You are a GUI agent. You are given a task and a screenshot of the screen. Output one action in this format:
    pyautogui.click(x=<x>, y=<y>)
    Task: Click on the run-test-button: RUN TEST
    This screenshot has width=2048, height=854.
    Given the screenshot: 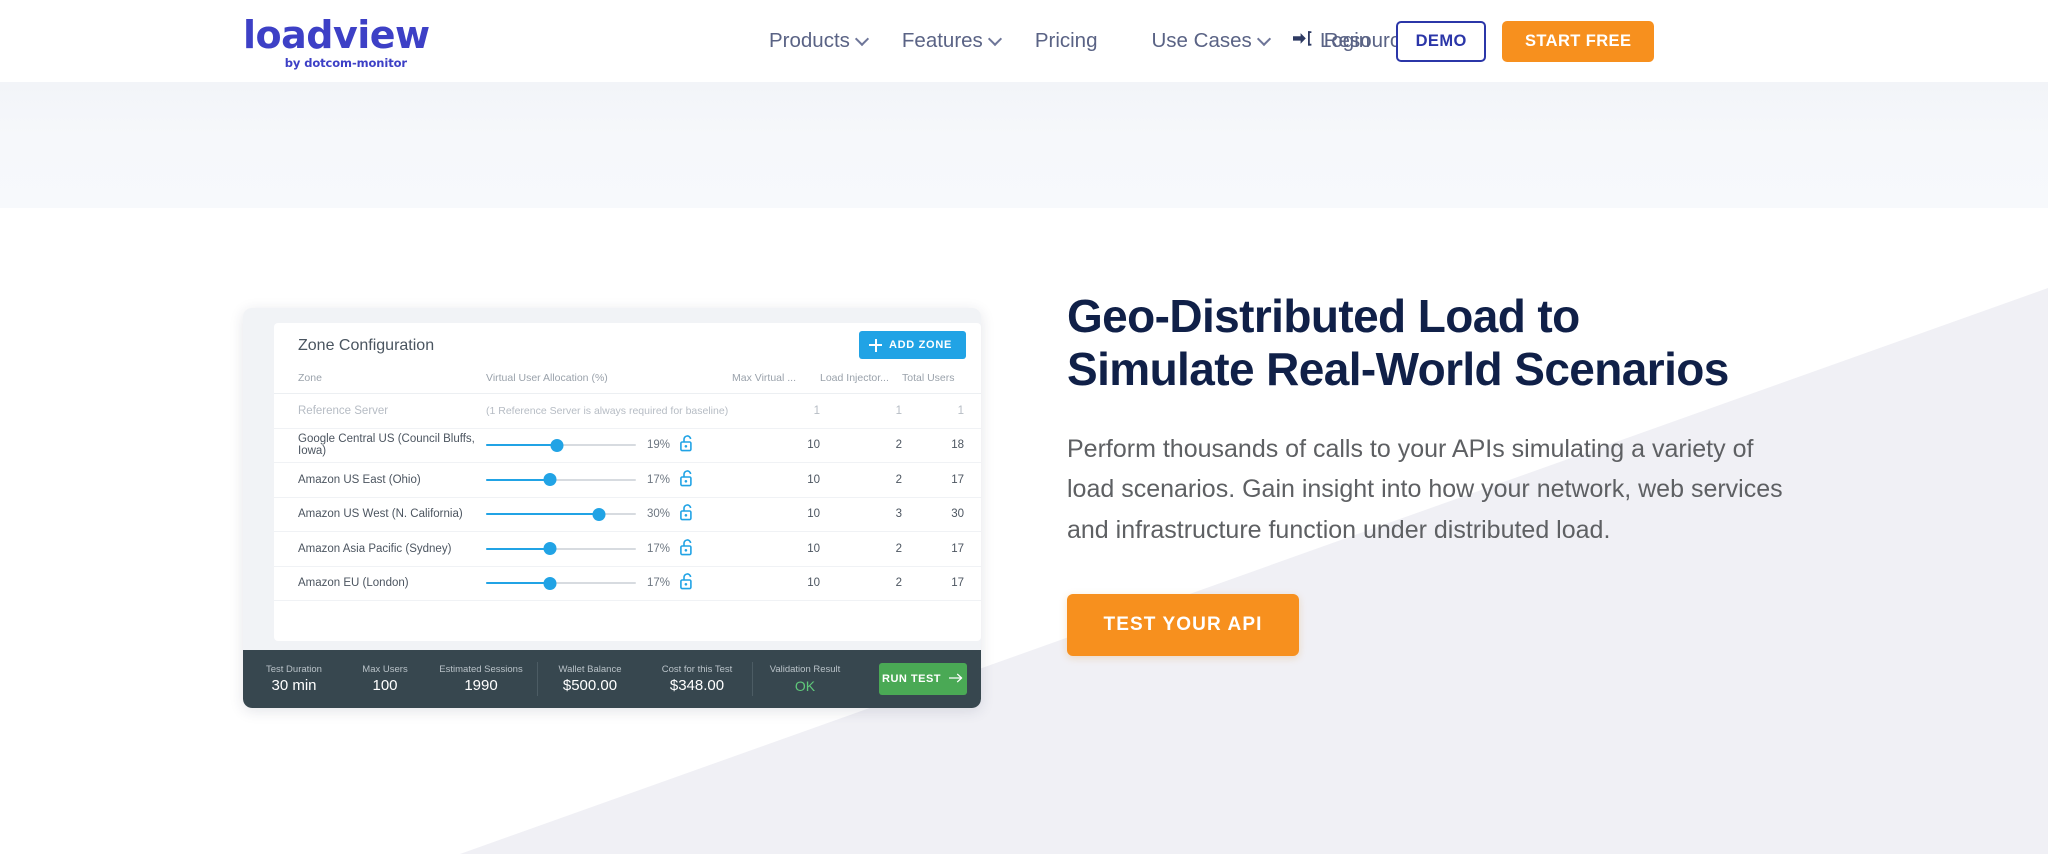 What is the action you would take?
    pyautogui.click(x=923, y=679)
    